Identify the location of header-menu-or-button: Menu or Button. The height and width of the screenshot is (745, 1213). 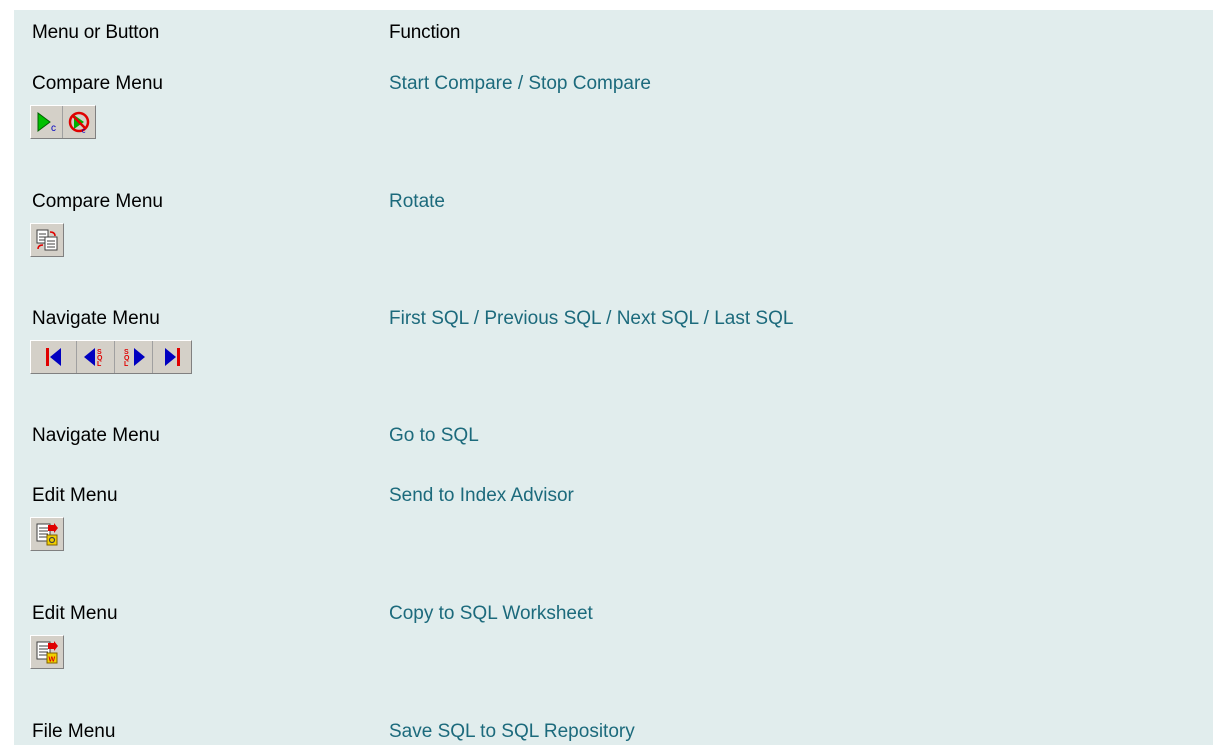
(96, 32).